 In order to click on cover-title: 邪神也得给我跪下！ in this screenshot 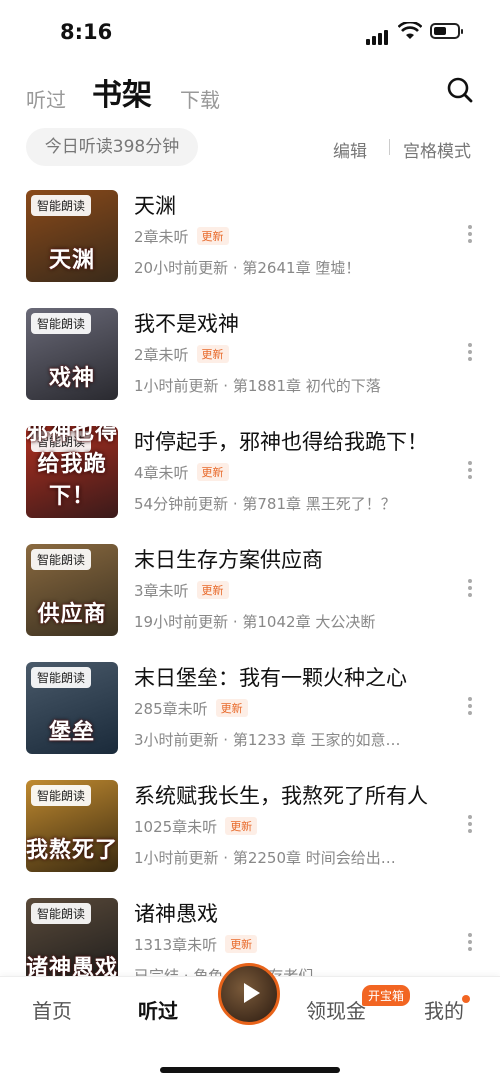, I will do `click(72, 467)`.